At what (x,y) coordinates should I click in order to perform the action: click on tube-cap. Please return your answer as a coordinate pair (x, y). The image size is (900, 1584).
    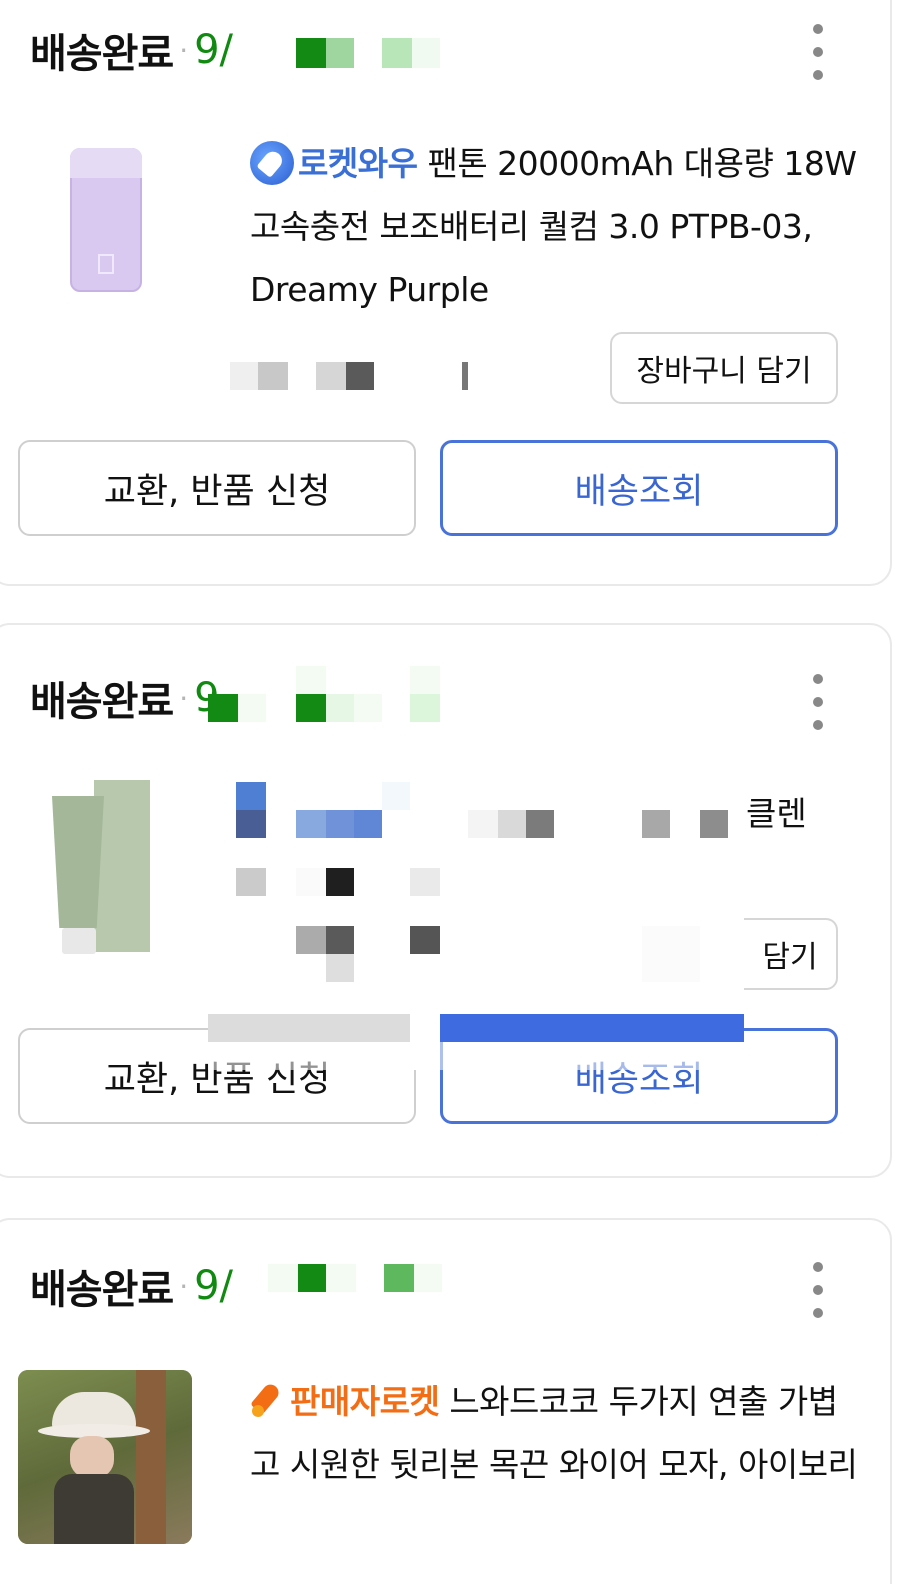
    Looking at the image, I should click on (79, 941).